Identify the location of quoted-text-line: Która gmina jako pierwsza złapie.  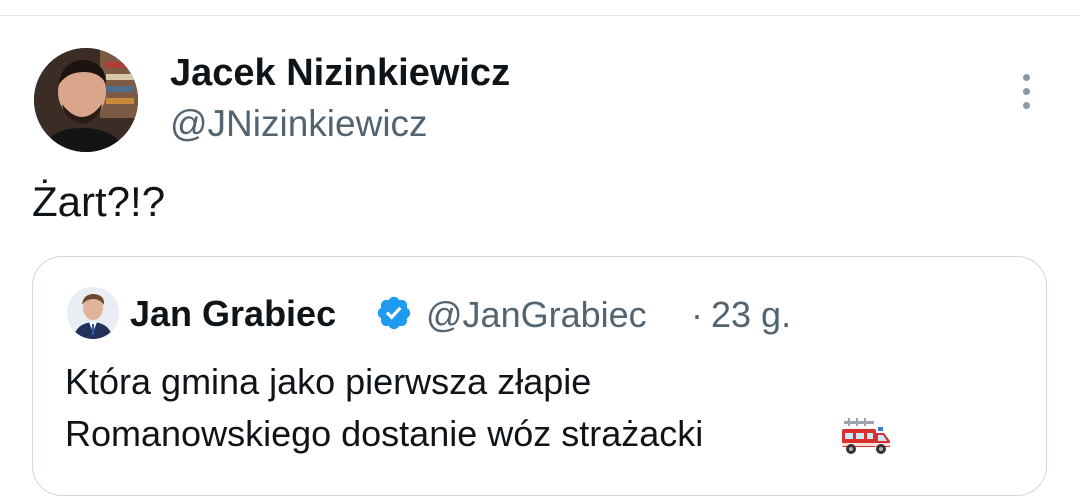
(328, 381).